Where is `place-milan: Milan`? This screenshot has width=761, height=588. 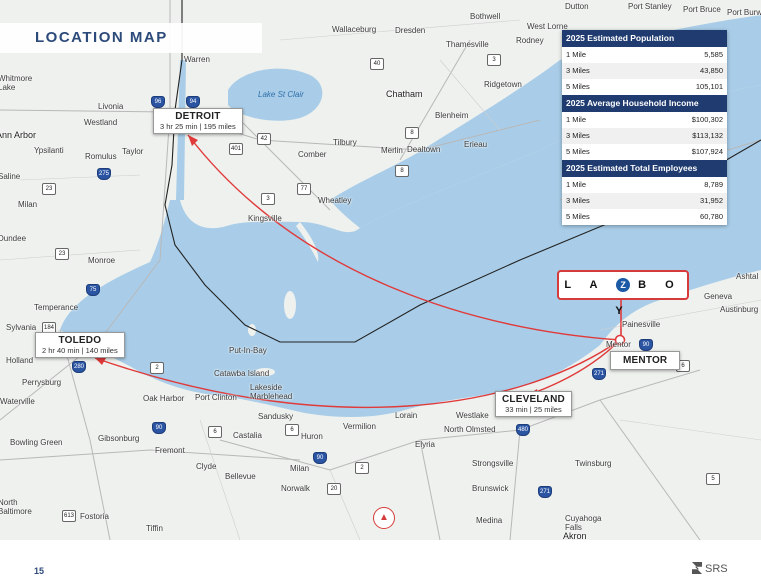
place-milan: Milan is located at coordinates (28, 204).